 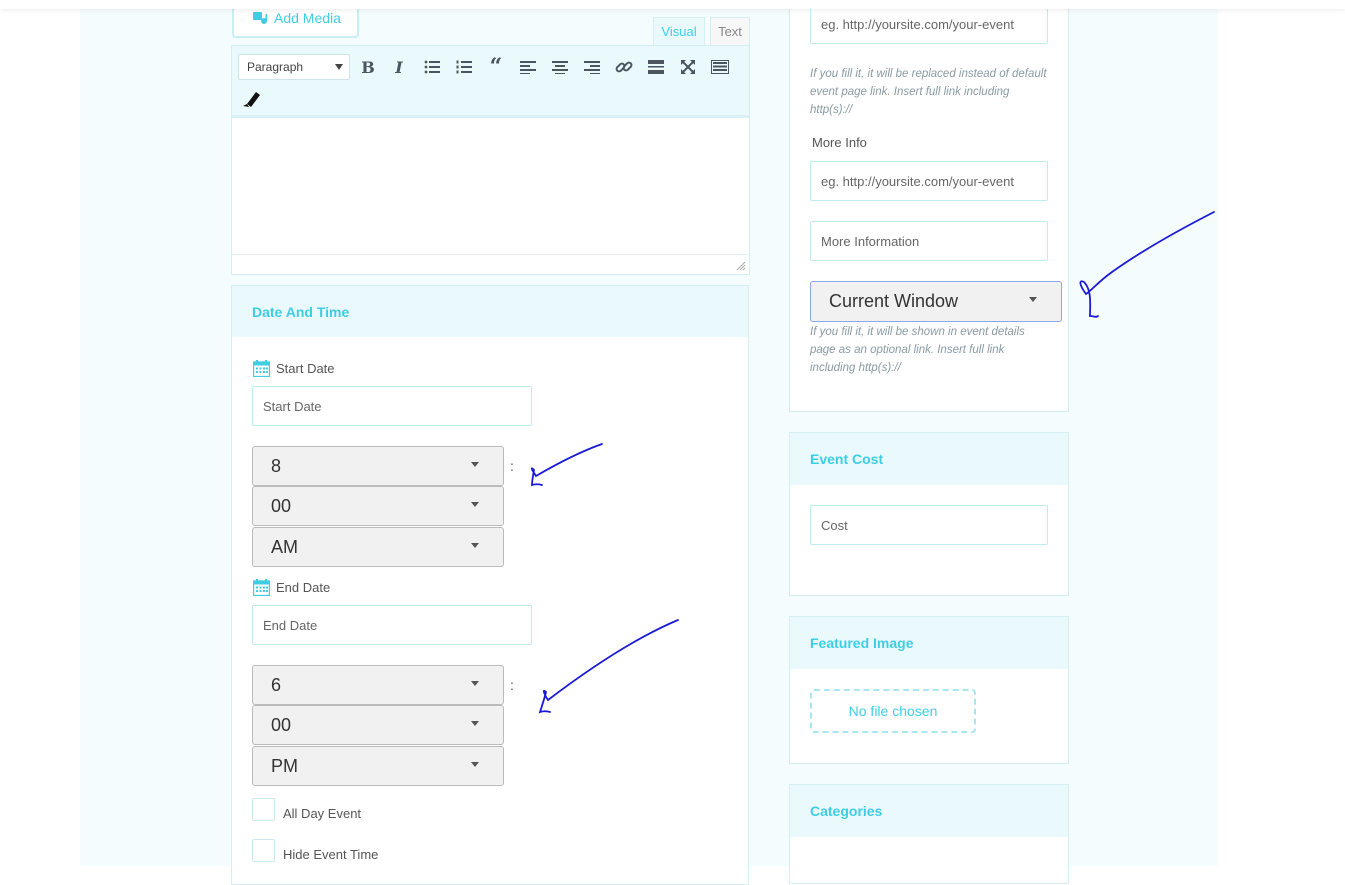 What do you see at coordinates (276, 465) in the screenshot?
I see `start-hour-value: 8` at bounding box center [276, 465].